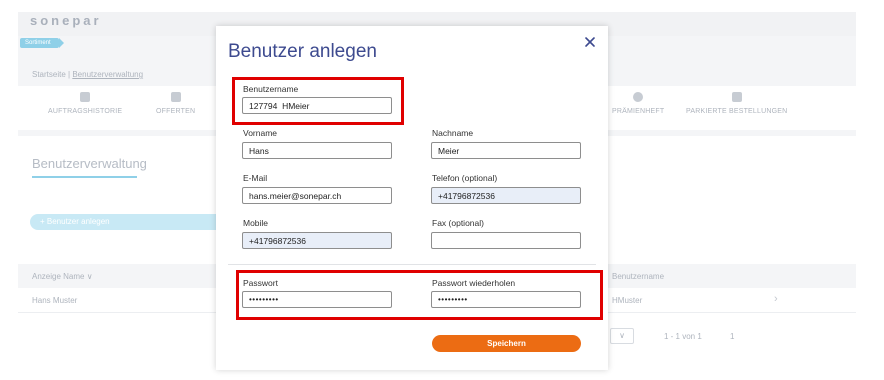  What do you see at coordinates (49, 74) in the screenshot?
I see `breadcrumb-home: Startseite` at bounding box center [49, 74].